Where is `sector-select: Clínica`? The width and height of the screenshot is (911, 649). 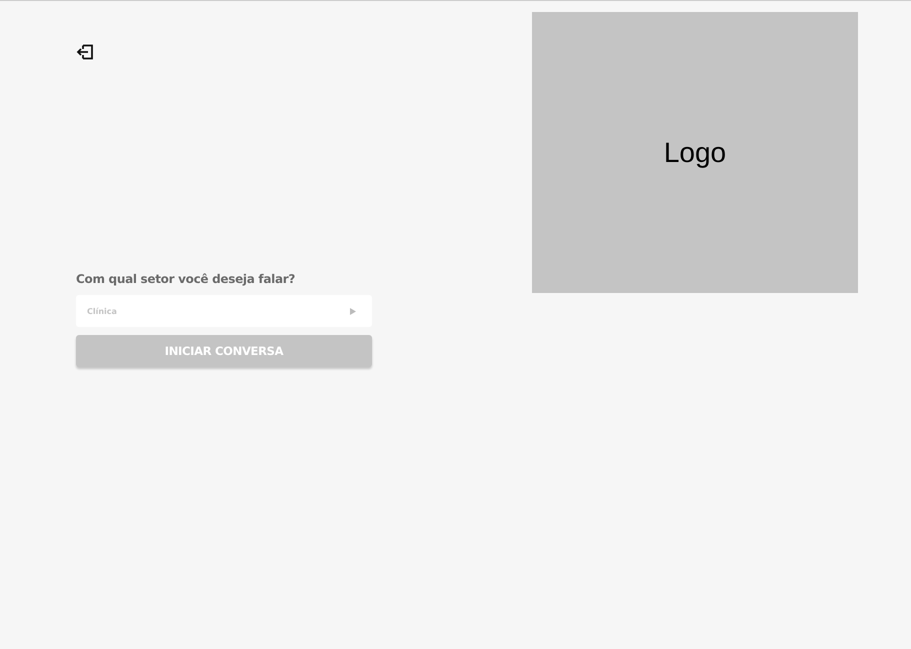 sector-select: Clínica is located at coordinates (224, 311).